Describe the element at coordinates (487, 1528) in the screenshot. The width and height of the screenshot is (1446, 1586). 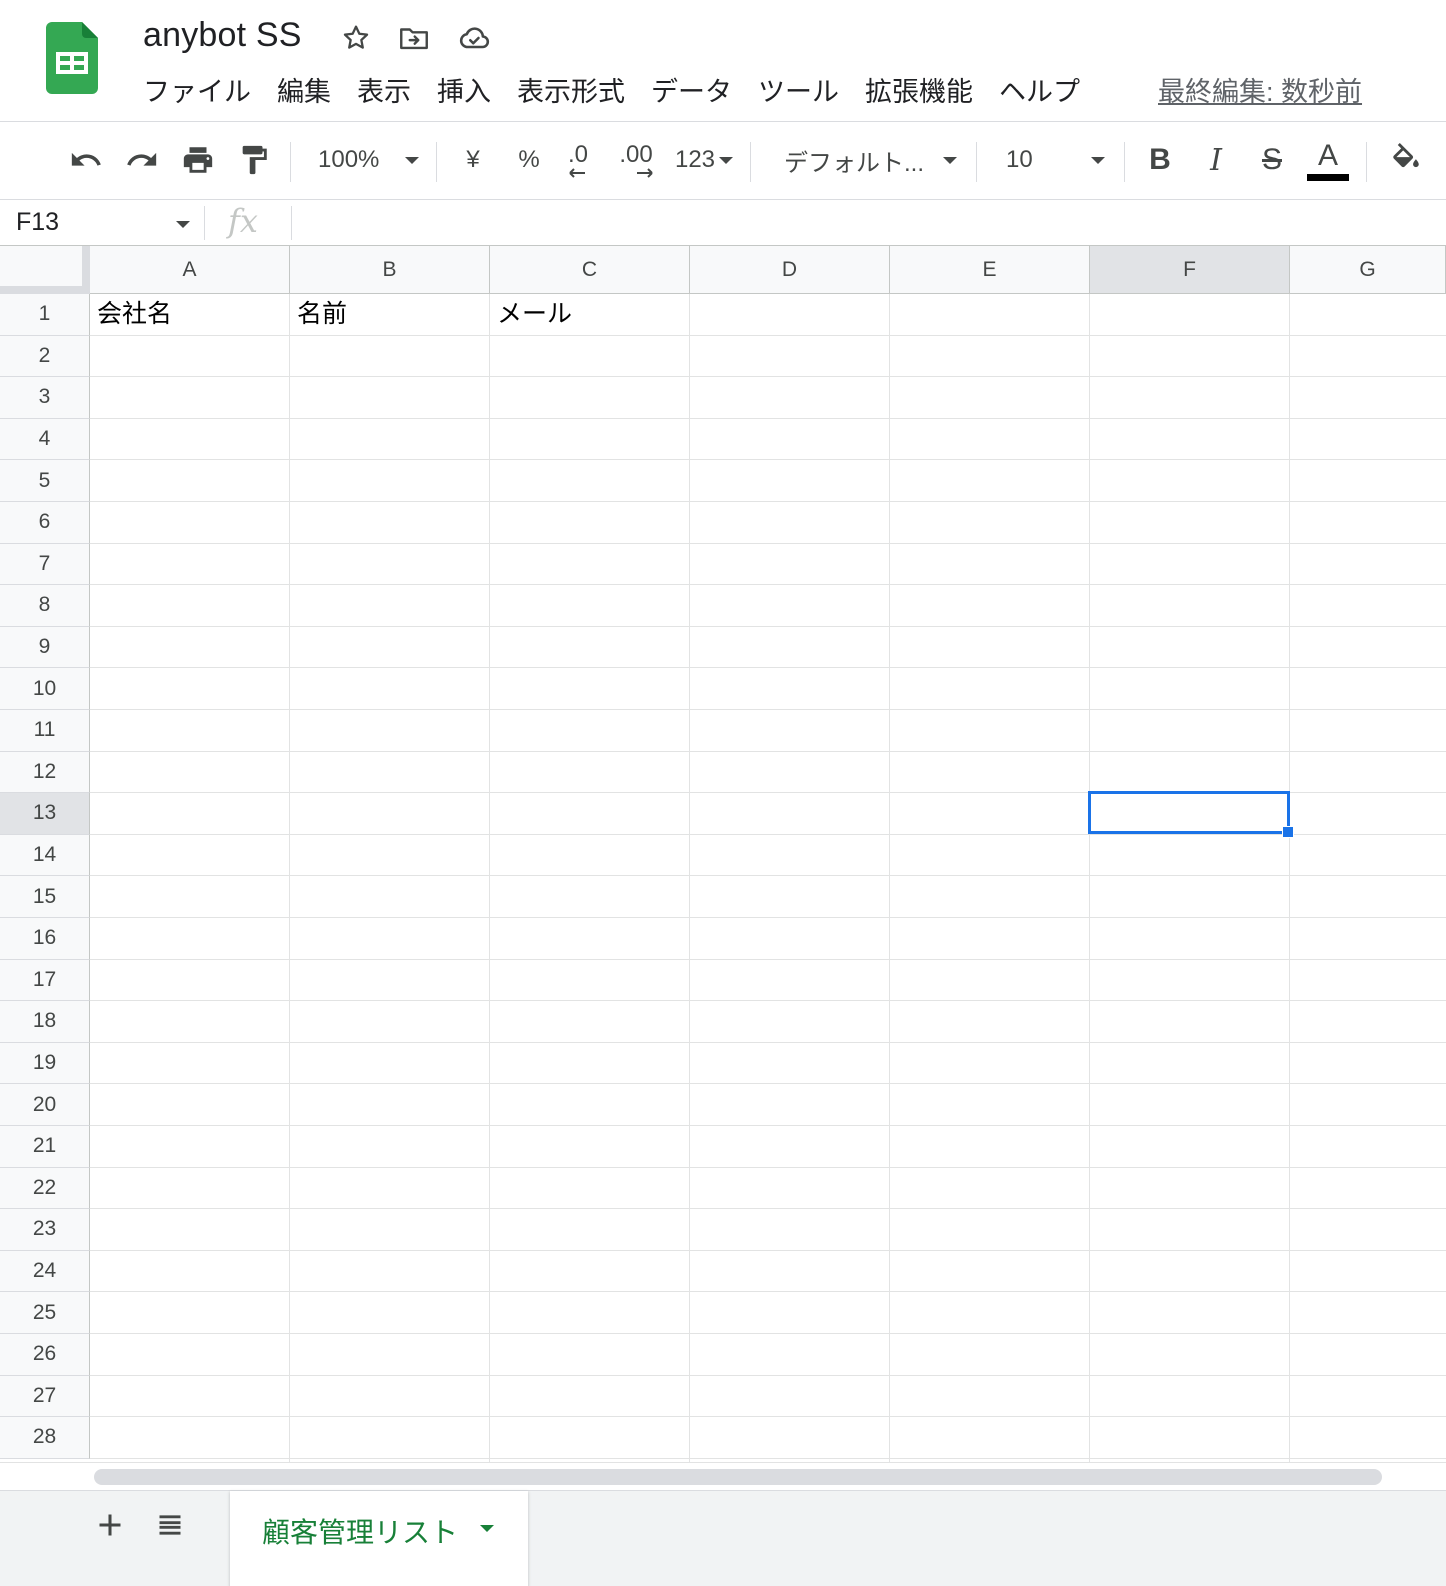
I see `sheet-tab-dropdown-icon` at that location.